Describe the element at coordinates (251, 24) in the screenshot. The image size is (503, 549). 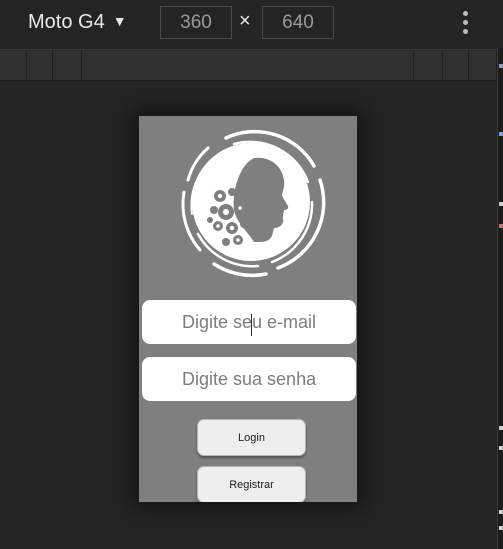
I see `device-toolbar: Moto G4 ▼ ×` at that location.